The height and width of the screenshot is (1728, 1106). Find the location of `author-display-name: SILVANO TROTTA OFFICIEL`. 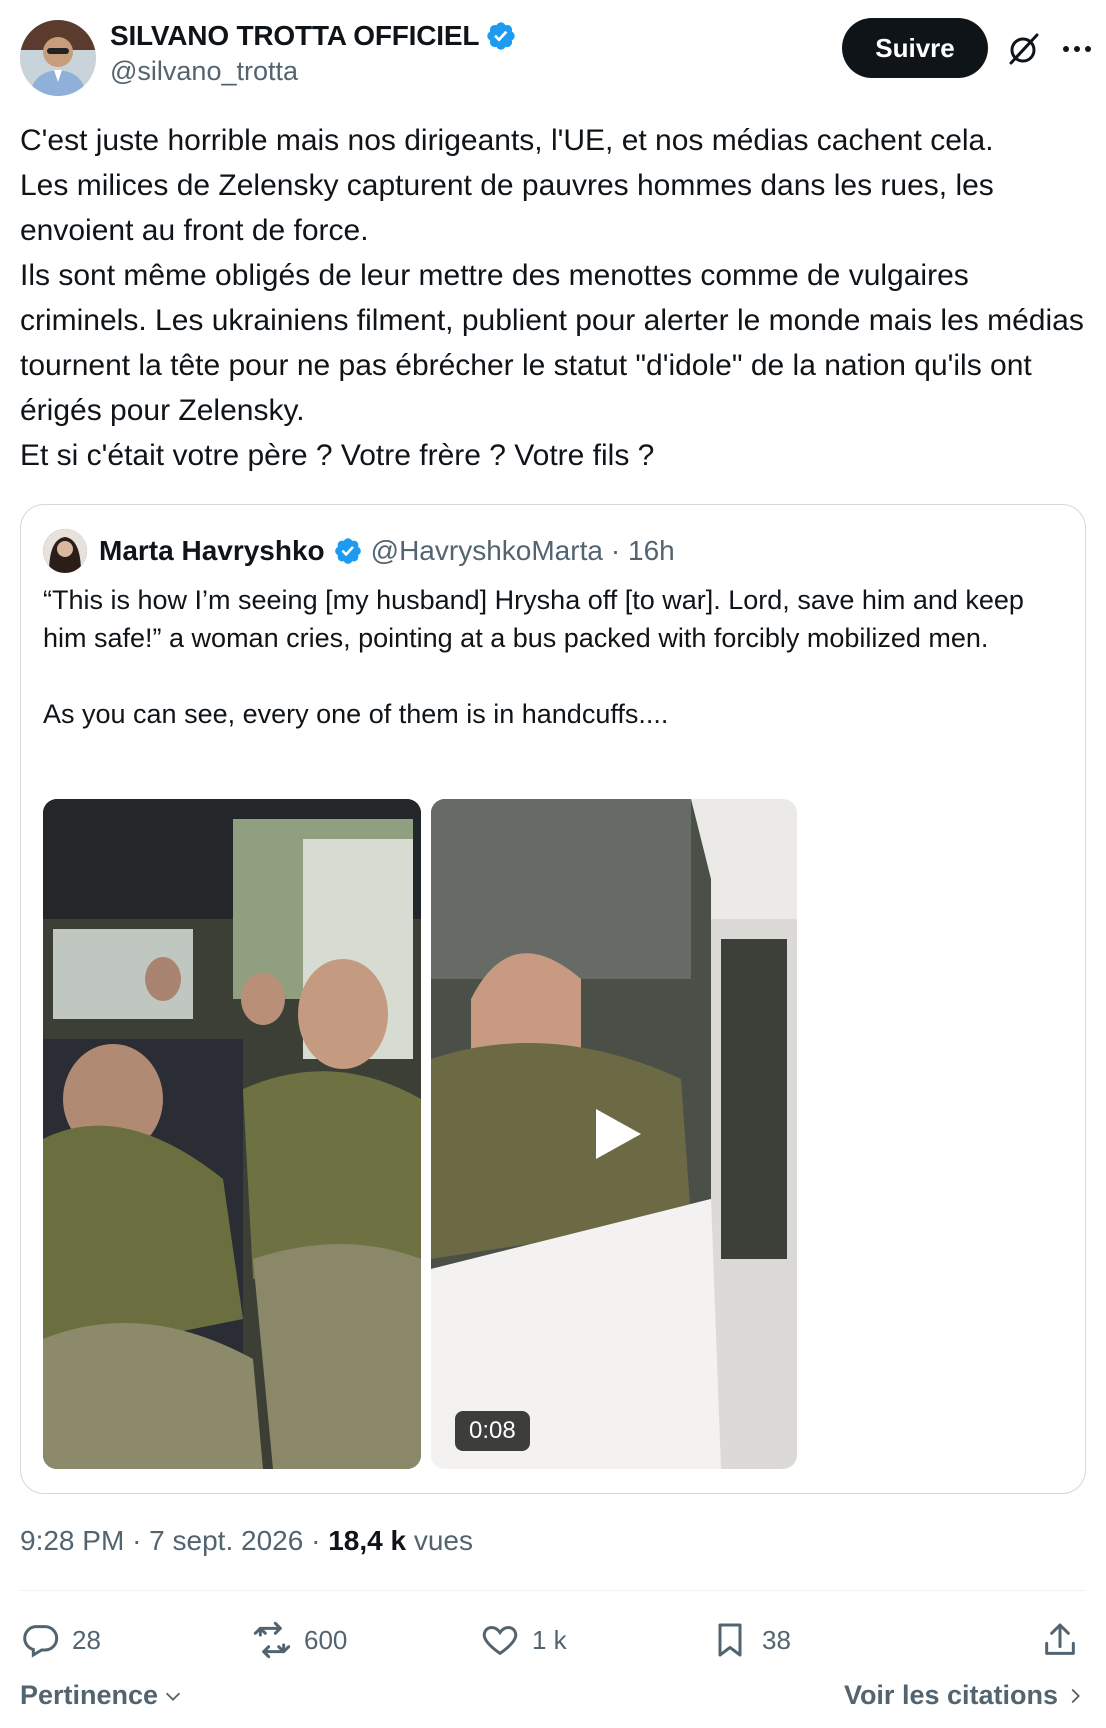

author-display-name: SILVANO TROTTA OFFICIEL is located at coordinates (313, 36).